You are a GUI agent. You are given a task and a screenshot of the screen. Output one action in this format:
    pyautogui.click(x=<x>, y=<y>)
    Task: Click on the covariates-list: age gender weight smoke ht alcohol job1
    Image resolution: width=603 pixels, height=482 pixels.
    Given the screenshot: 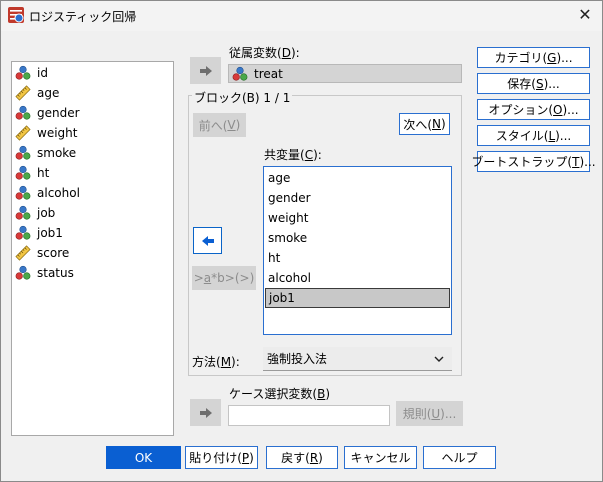 What is the action you would take?
    pyautogui.click(x=357, y=250)
    